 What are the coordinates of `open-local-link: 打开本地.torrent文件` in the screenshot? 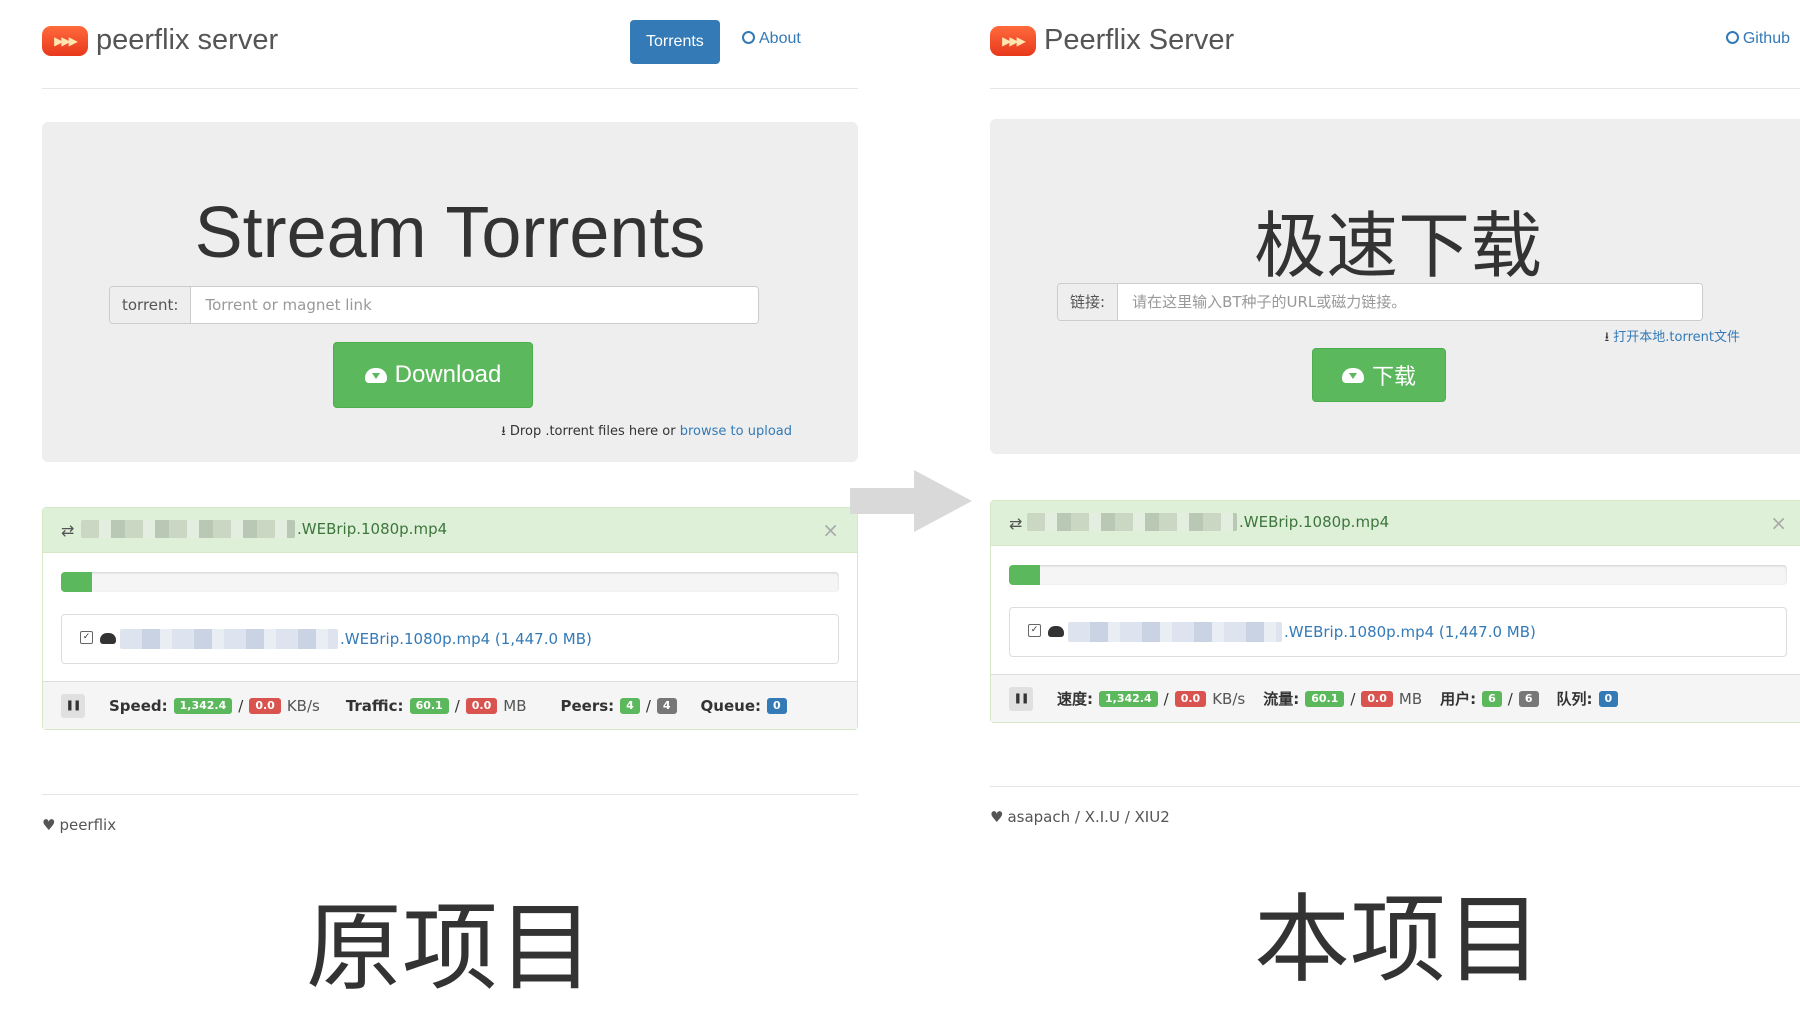 It's located at (1676, 337).